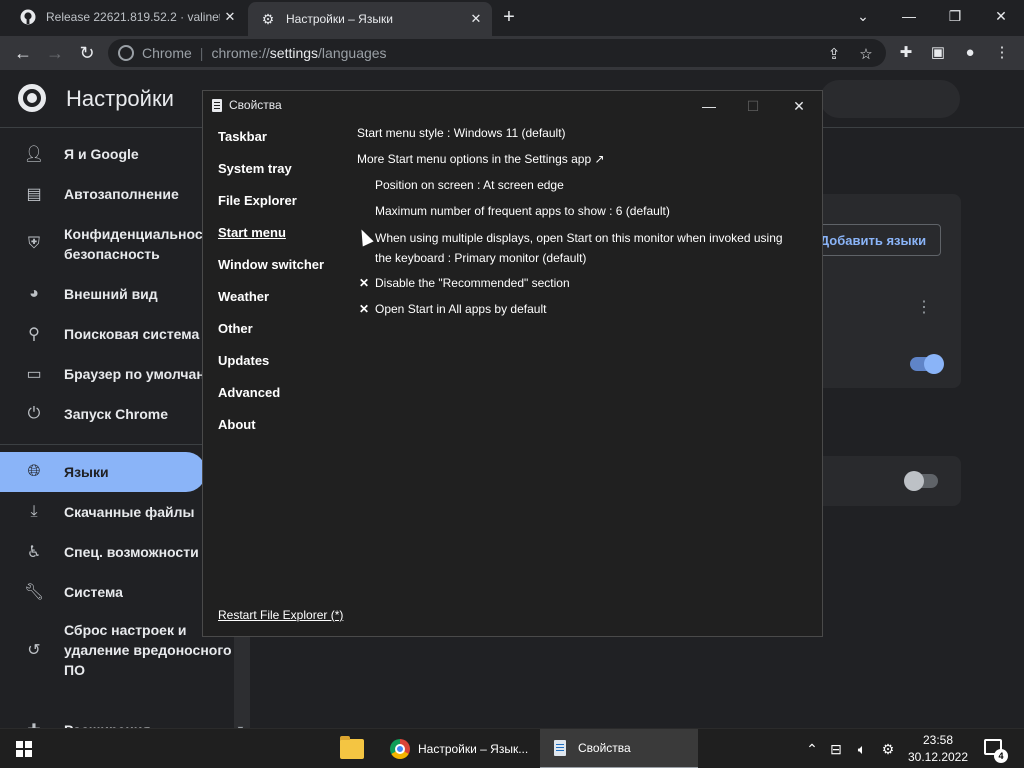  Describe the element at coordinates (400, 749) in the screenshot. I see `chrome-icon` at that location.